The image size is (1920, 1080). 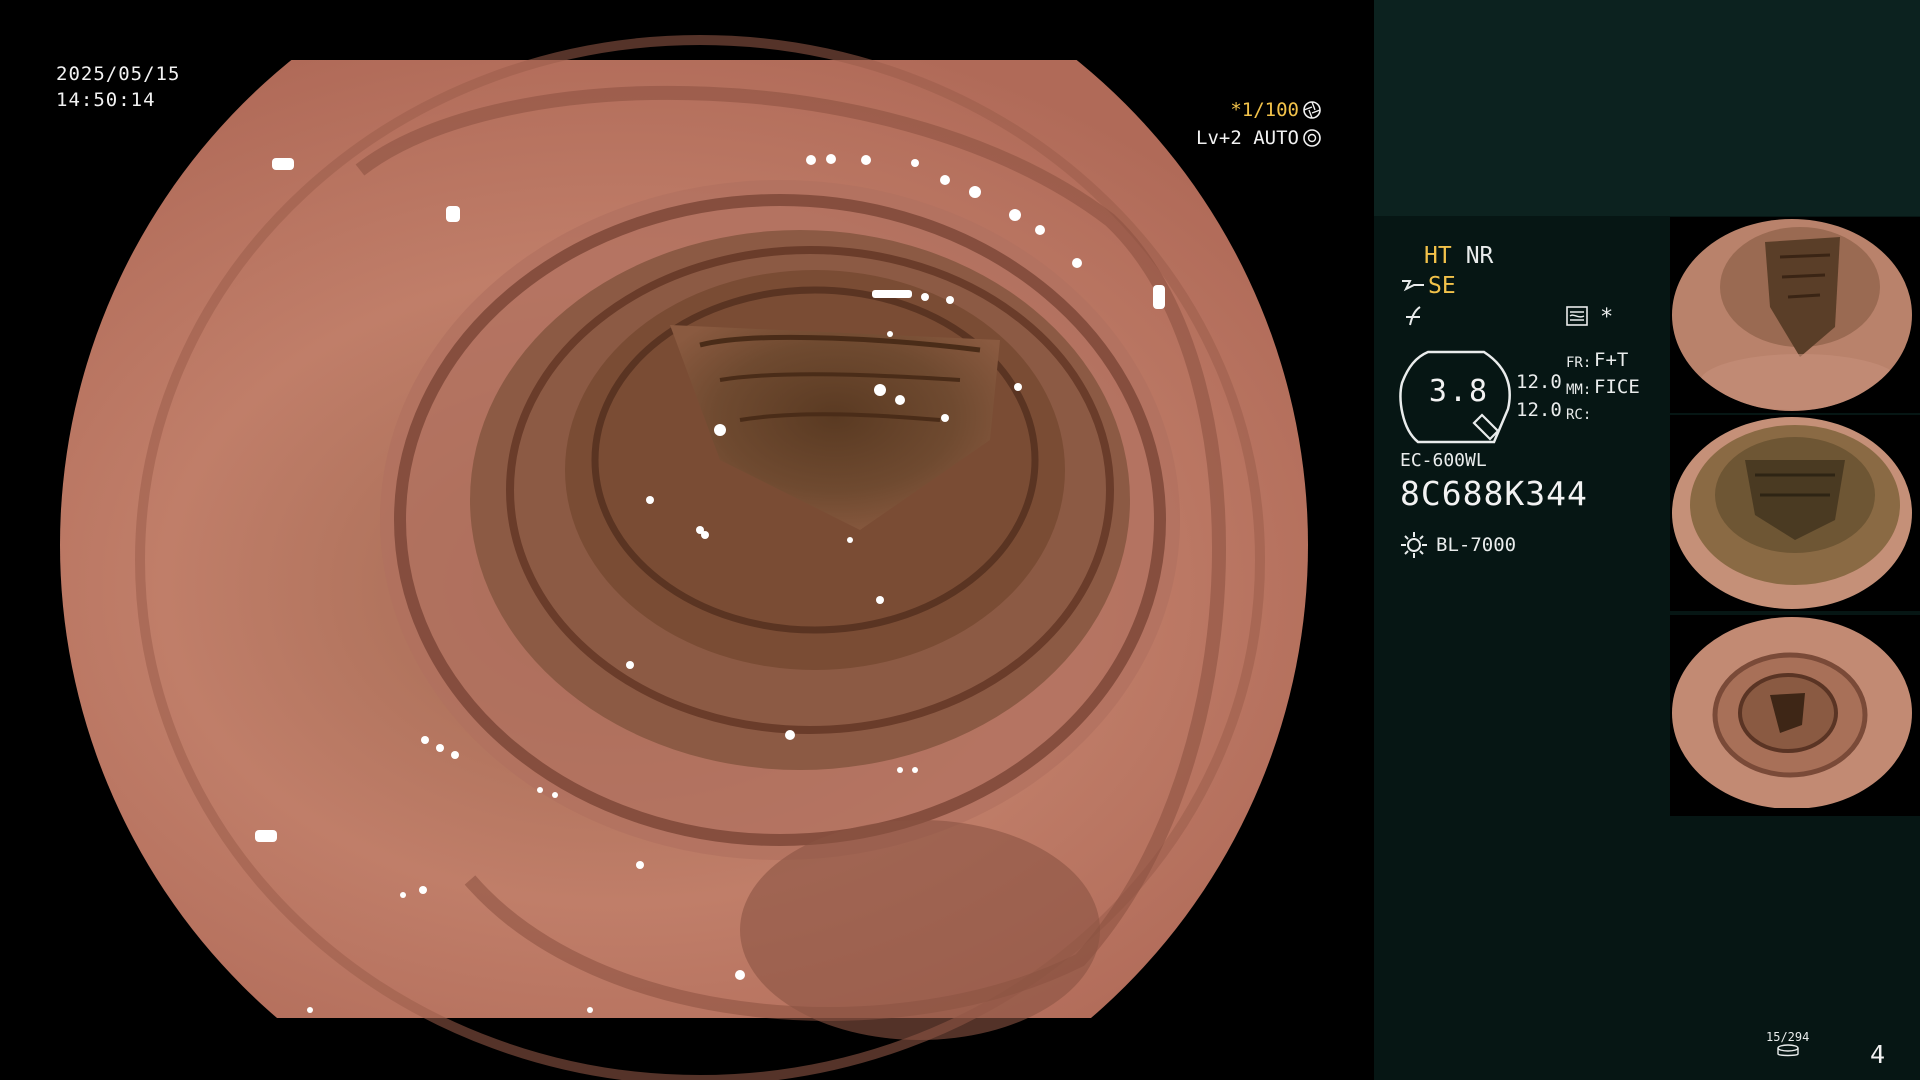 I want to click on aperture-icon, so click(x=1312, y=110).